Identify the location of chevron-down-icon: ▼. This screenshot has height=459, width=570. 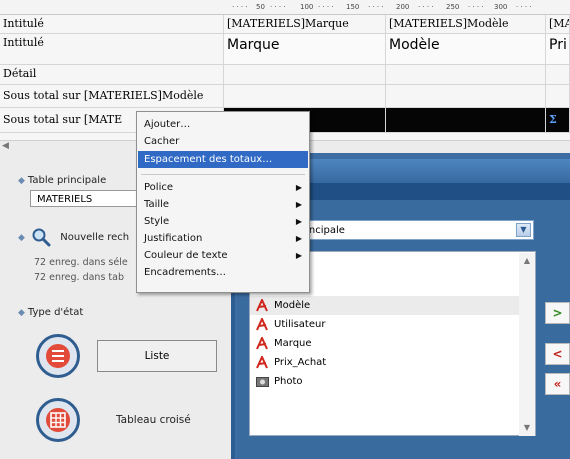
(523, 230).